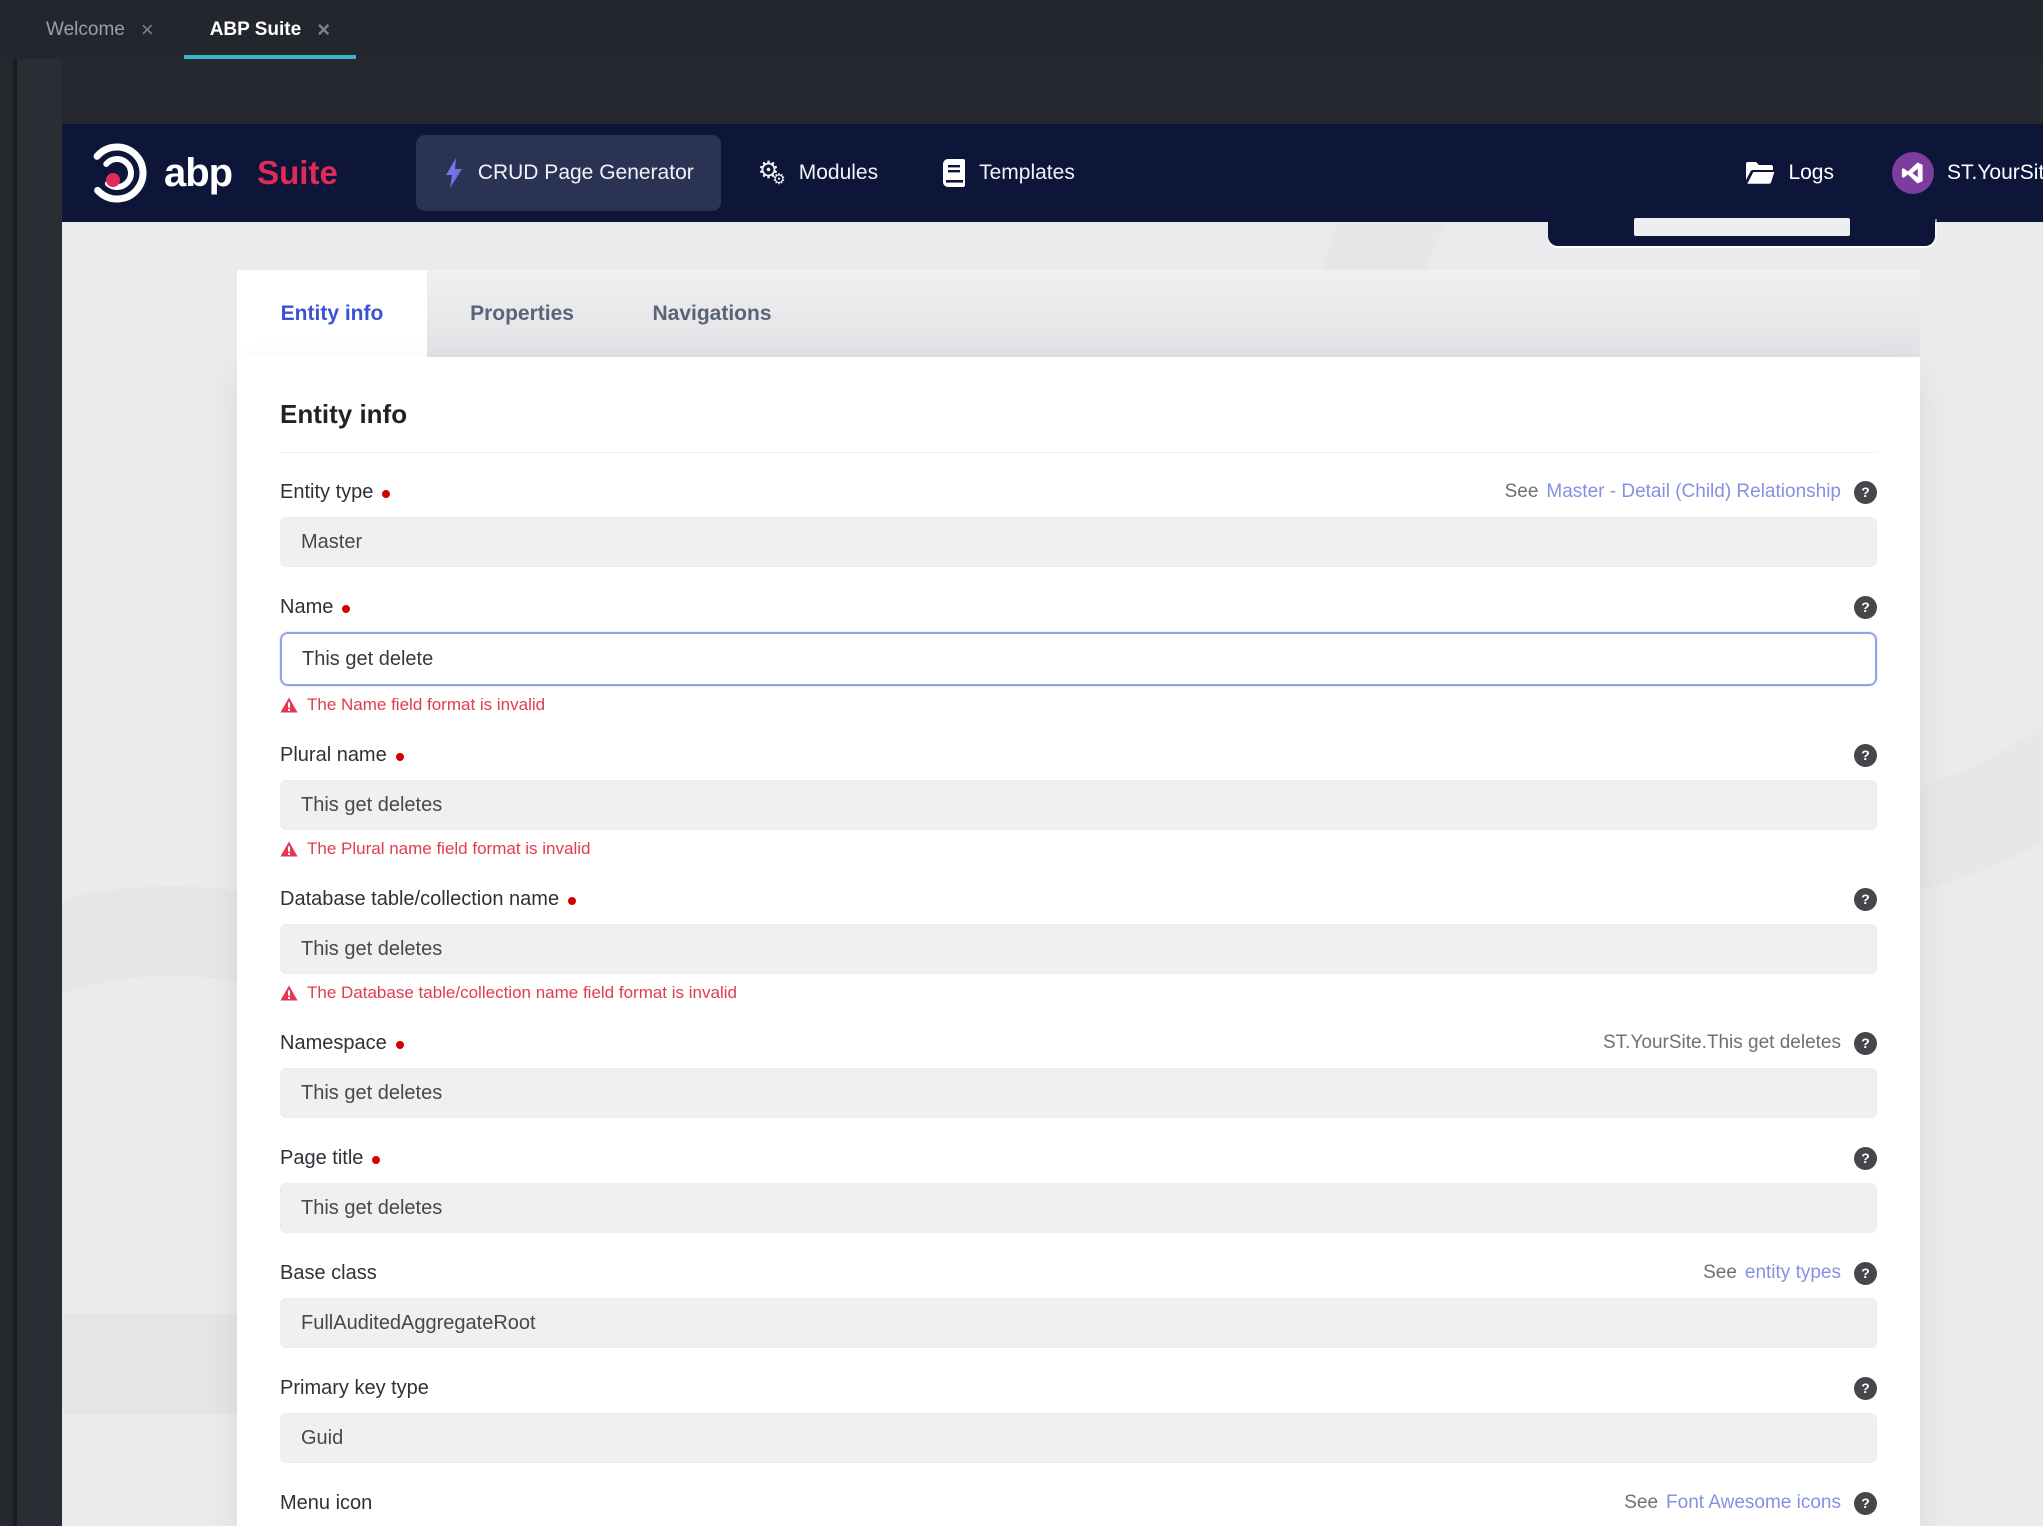 The image size is (2043, 1526). I want to click on field-label: Base class, so click(328, 1272).